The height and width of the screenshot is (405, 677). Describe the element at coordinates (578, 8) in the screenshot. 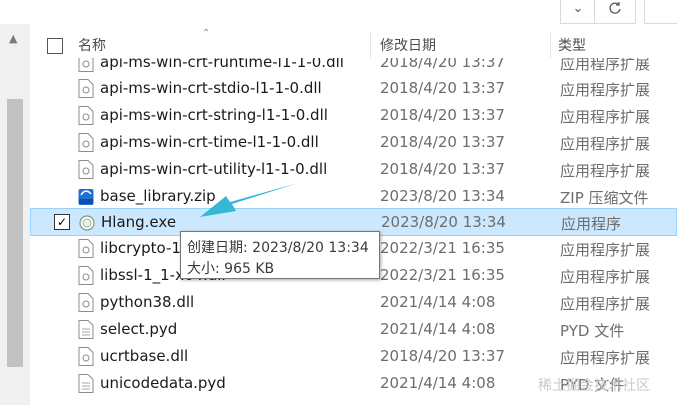

I see `chevron-down-icon: ⌄` at that location.